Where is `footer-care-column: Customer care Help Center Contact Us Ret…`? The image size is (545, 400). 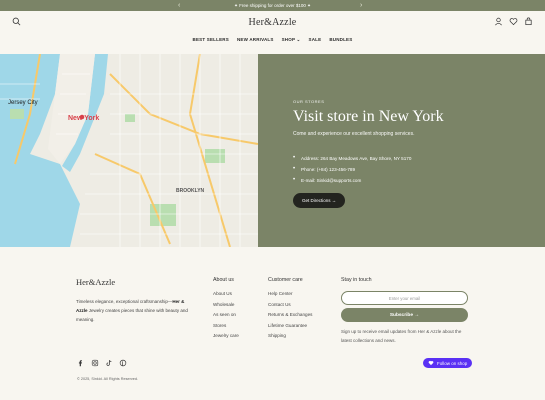 footer-care-column: Customer care Help Center Contact Us Ret… is located at coordinates (290, 310).